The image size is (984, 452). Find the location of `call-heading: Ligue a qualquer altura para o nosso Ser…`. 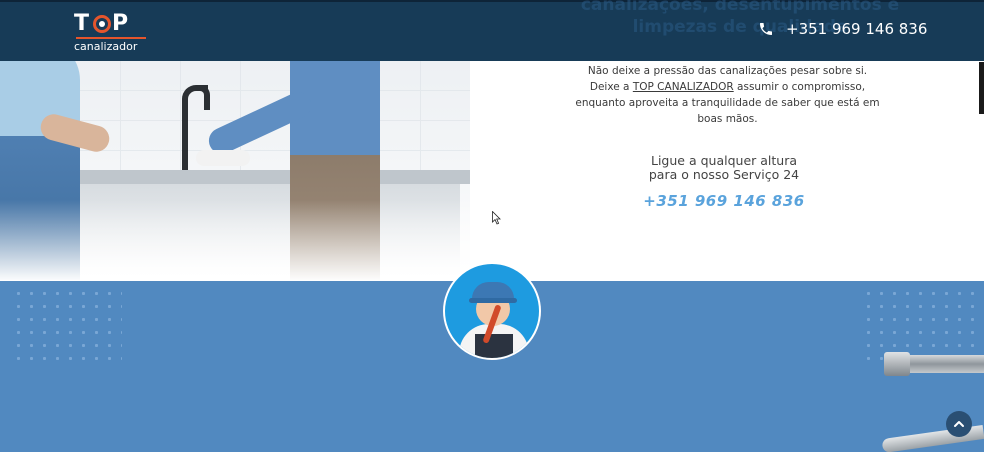

call-heading: Ligue a qualquer altura para o nosso Ser… is located at coordinates (724, 167).